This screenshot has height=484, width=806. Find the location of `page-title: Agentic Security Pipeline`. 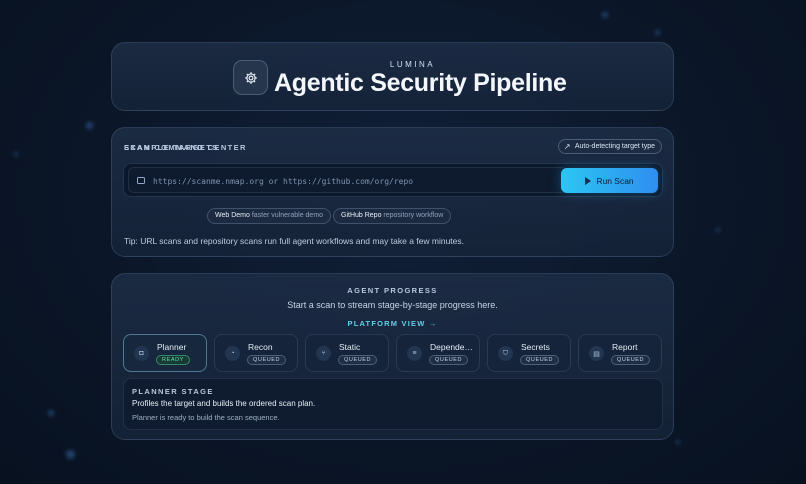

page-title: Agentic Security Pipeline is located at coordinates (420, 83).